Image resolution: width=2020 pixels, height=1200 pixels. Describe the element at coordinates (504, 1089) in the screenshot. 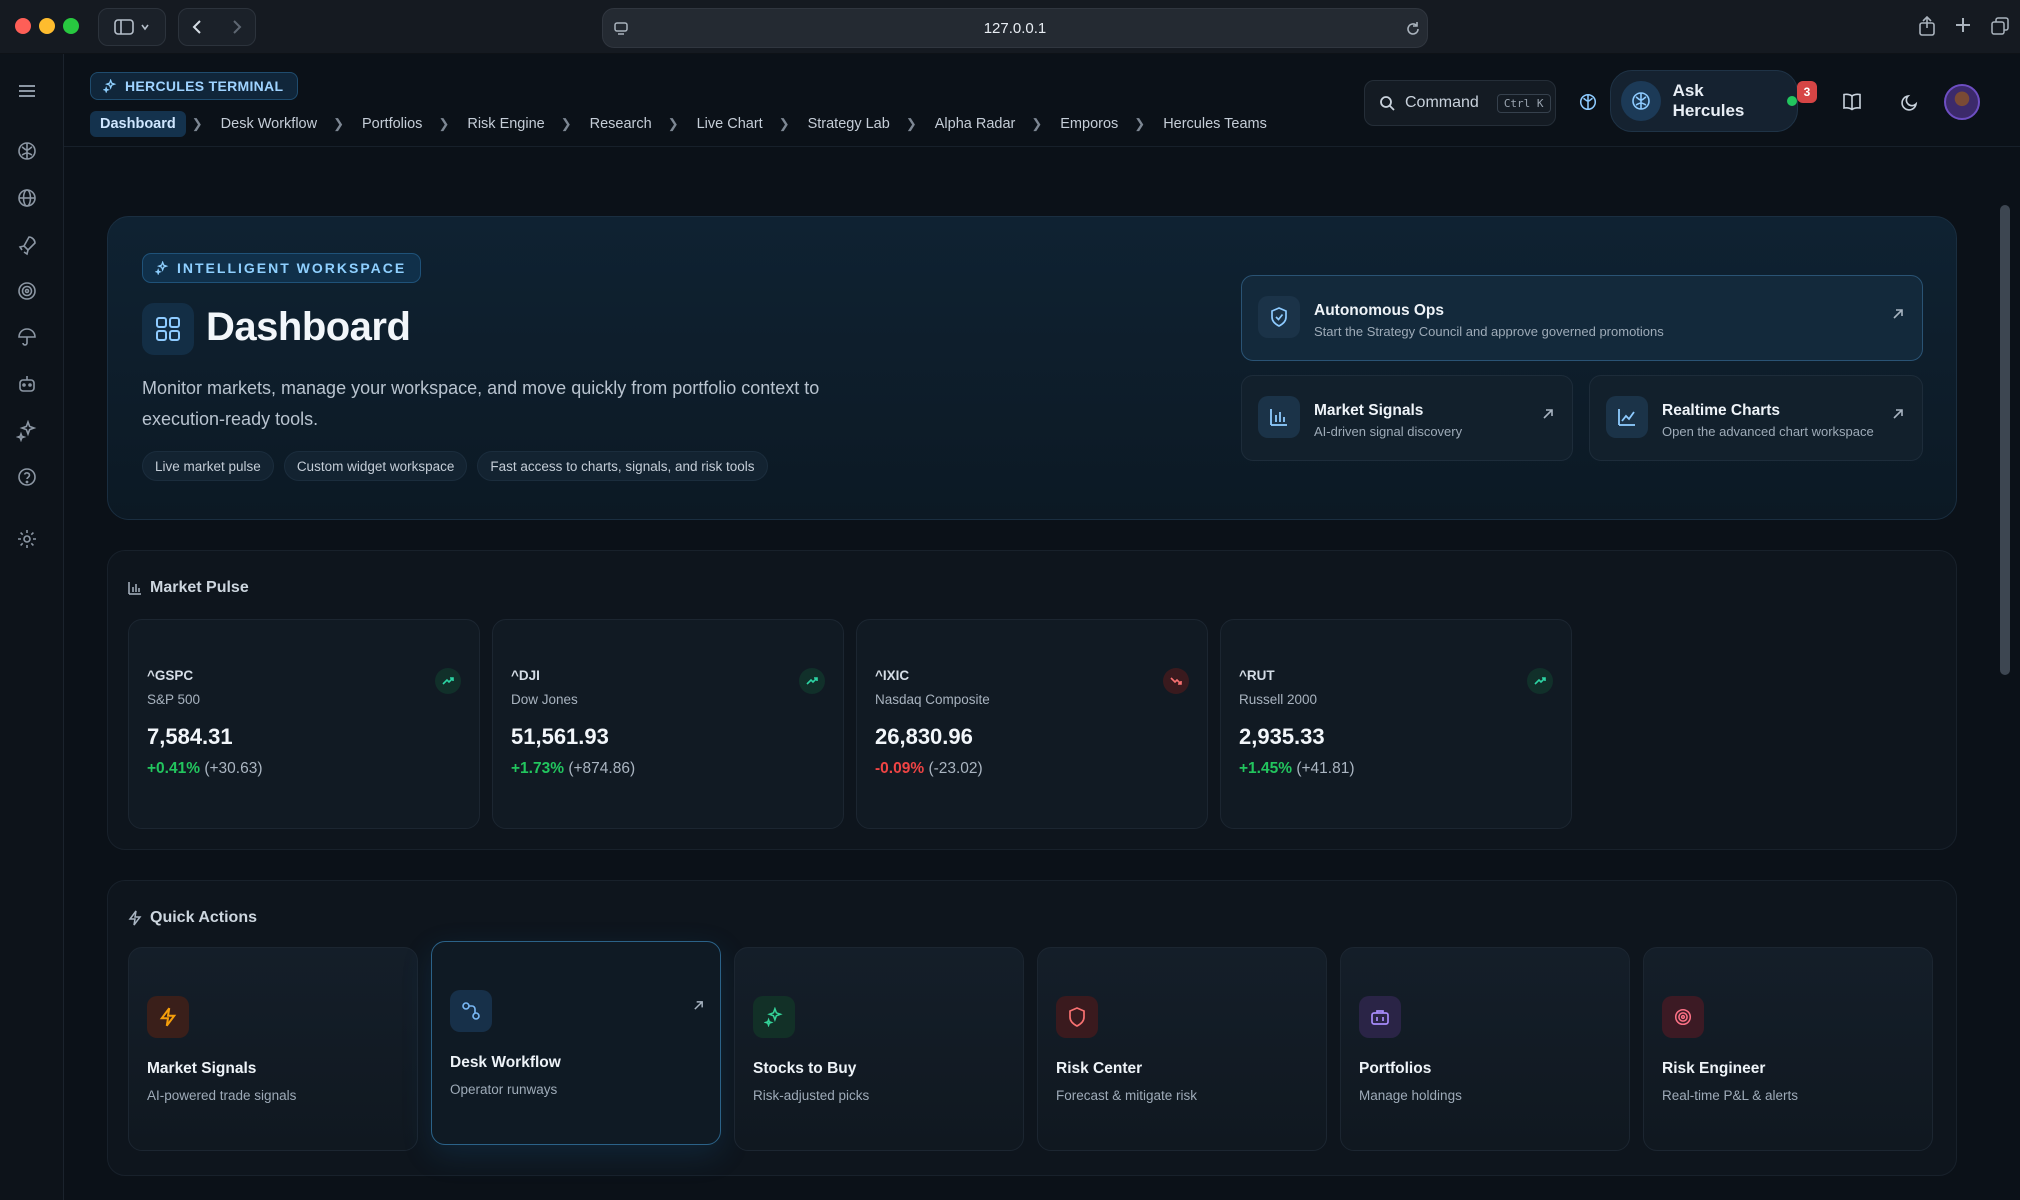

I see `quick-action-subtitle: Operator runways` at that location.